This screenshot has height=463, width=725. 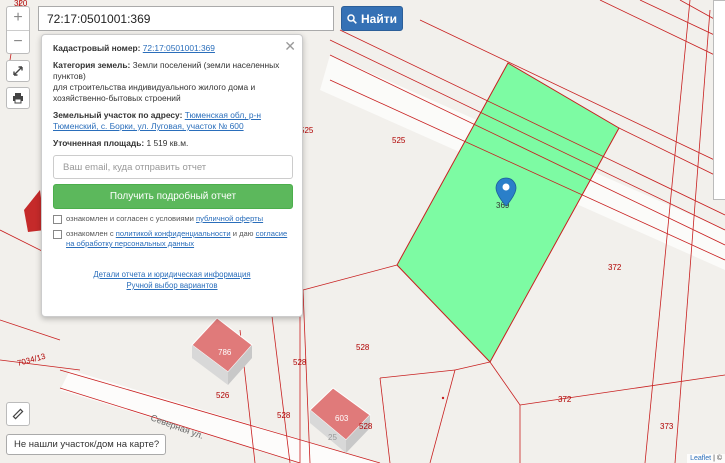 I want to click on attribution-rest: | ©, so click(x=717, y=458).